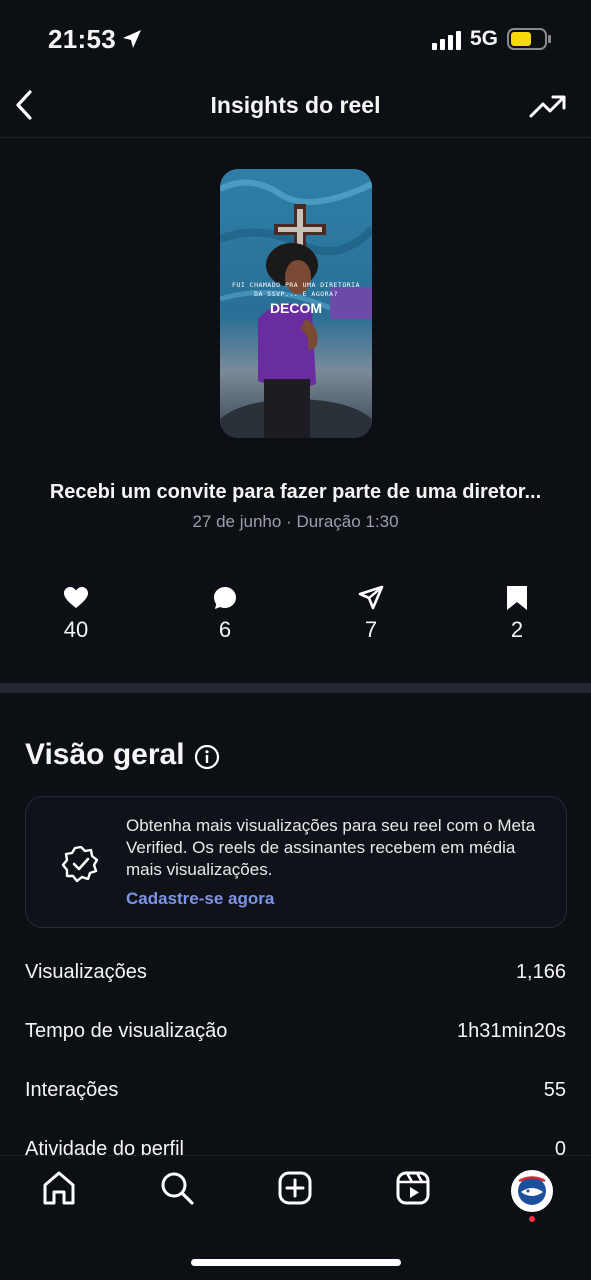 The image size is (591, 1280). Describe the element at coordinates (86, 972) in the screenshot. I see `metric-label: Visualizações` at that location.